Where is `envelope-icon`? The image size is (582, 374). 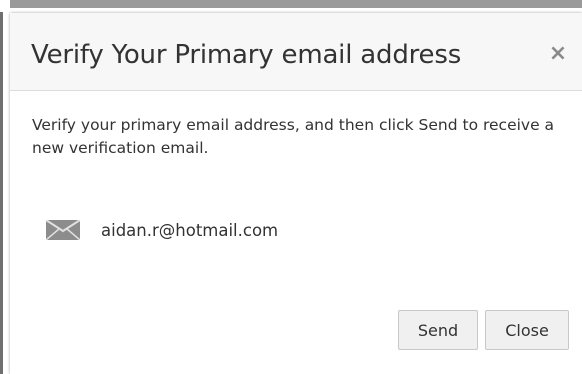
envelope-icon is located at coordinates (63, 230).